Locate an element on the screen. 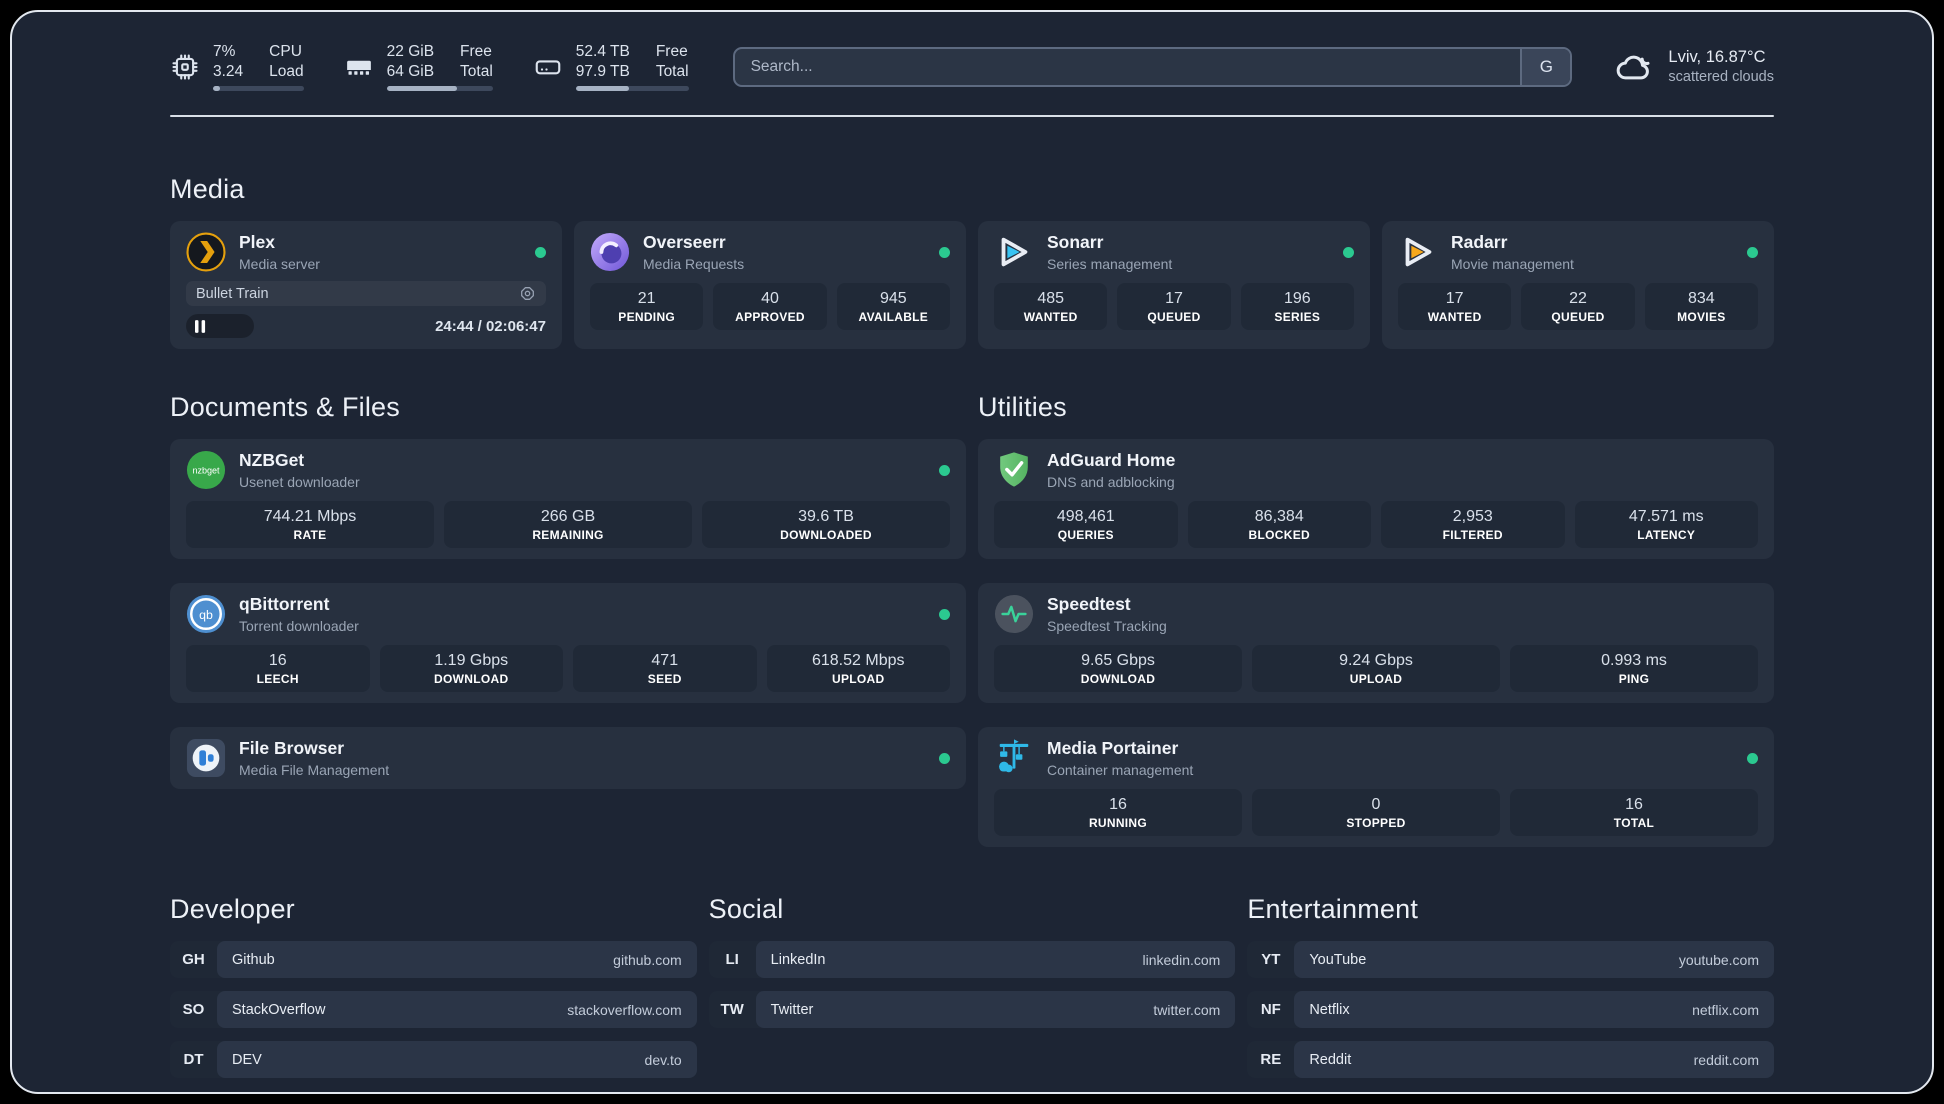 This screenshot has height=1104, width=1944. stat-label: AVAILABLE is located at coordinates (893, 317).